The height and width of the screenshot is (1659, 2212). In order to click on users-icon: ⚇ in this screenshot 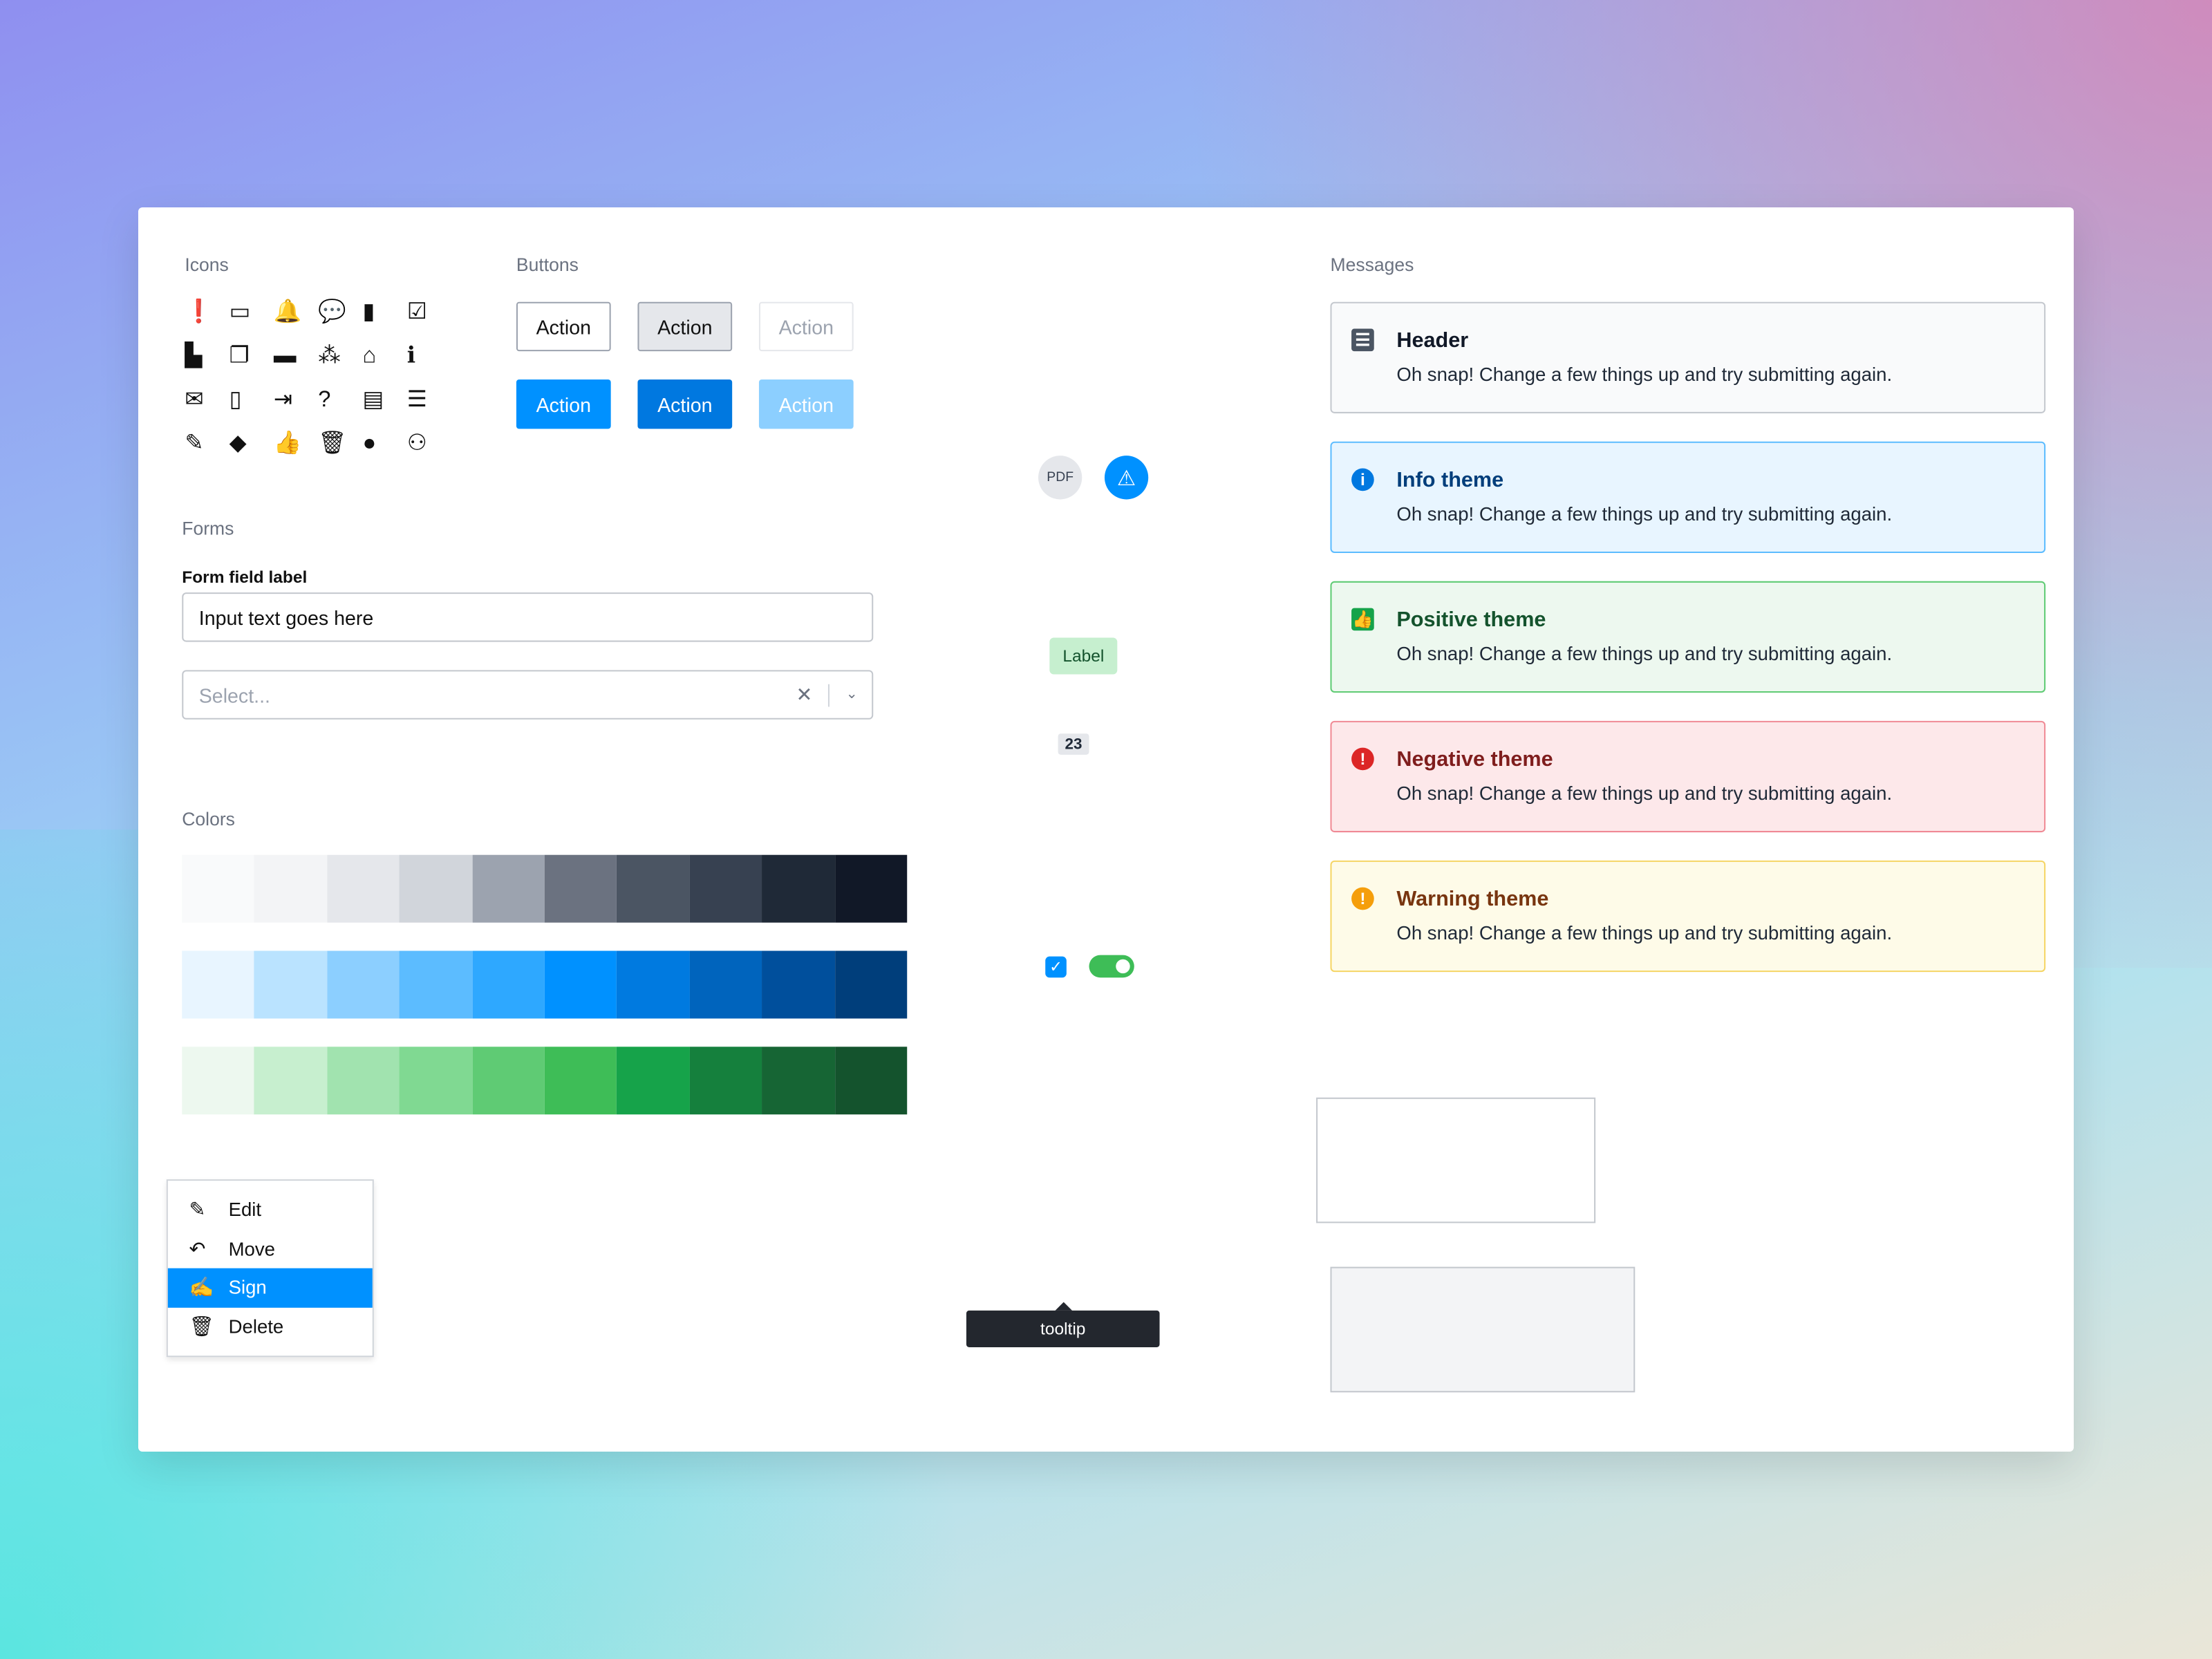, I will do `click(417, 443)`.